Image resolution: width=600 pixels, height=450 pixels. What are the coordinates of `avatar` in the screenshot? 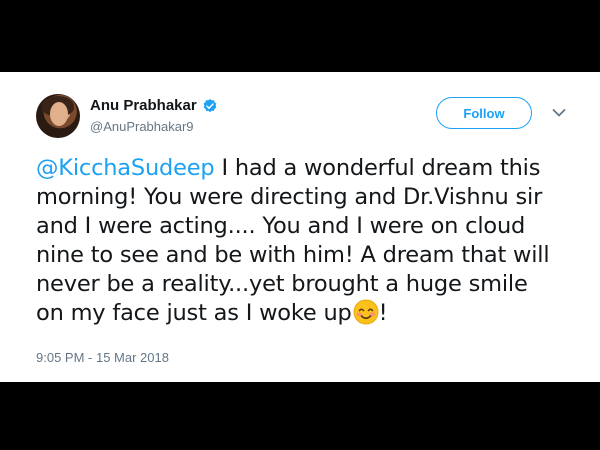 It's located at (58, 116).